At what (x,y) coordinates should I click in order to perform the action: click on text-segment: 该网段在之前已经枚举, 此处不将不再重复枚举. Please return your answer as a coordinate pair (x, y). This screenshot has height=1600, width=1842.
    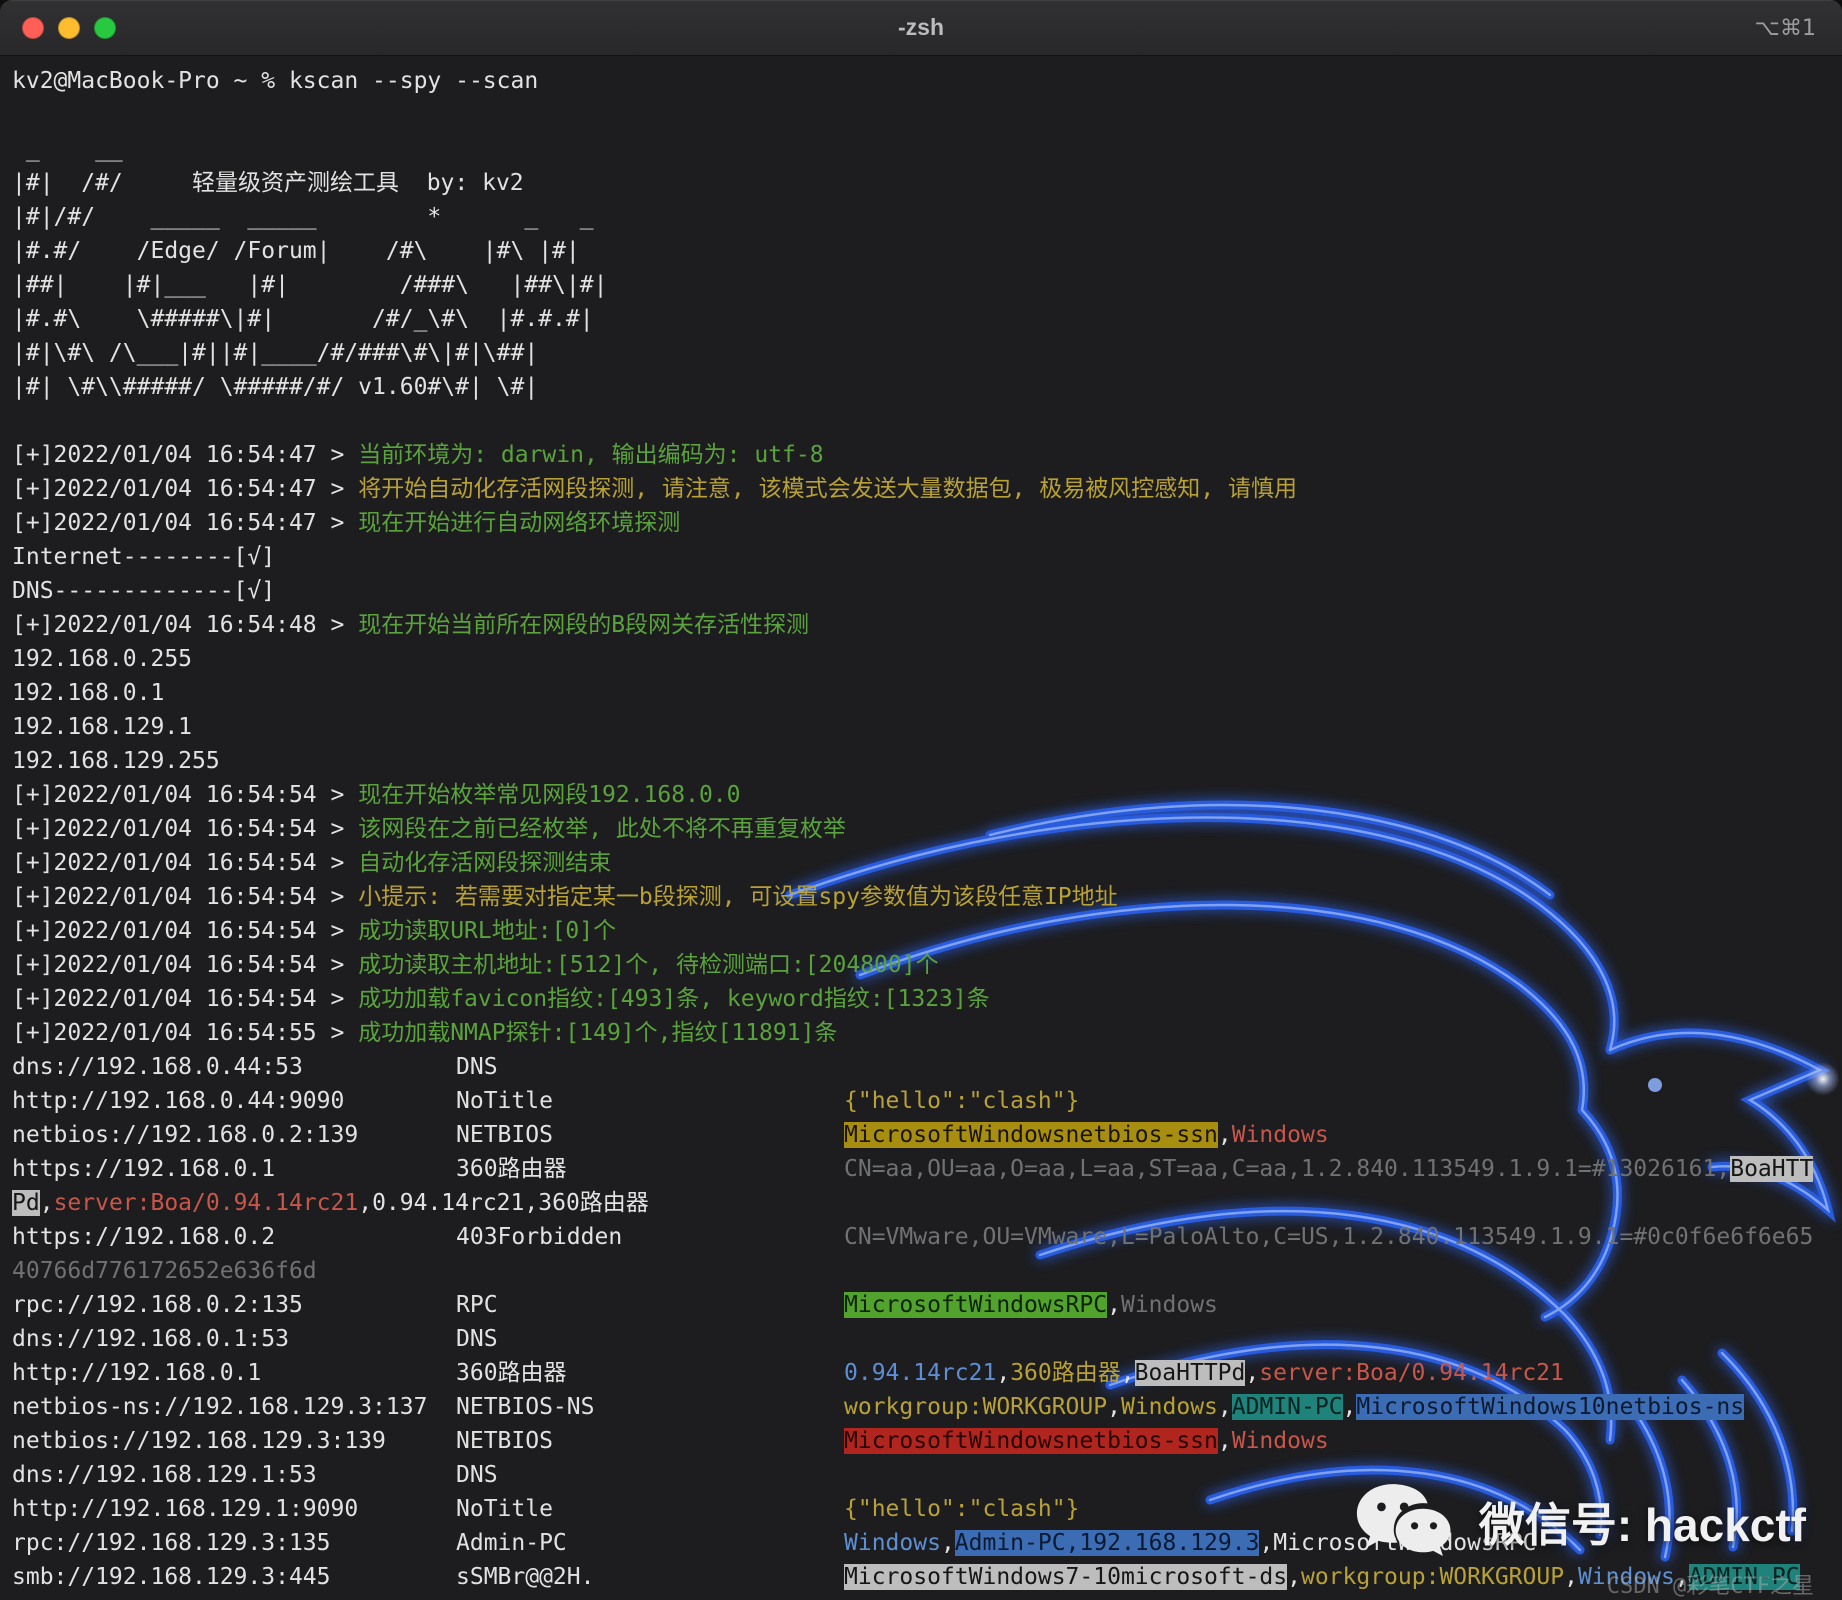
    Looking at the image, I should click on (602, 829).